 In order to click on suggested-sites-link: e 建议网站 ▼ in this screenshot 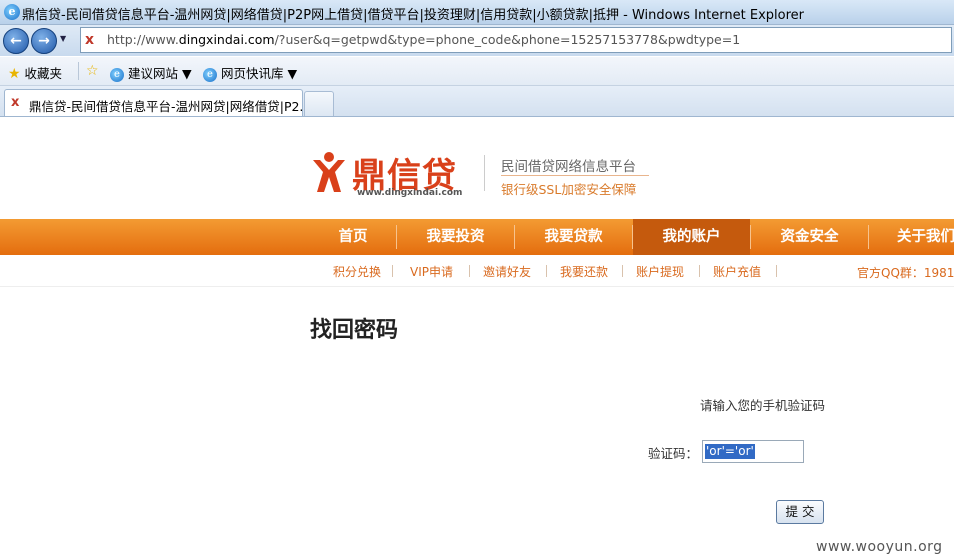, I will do `click(151, 72)`.